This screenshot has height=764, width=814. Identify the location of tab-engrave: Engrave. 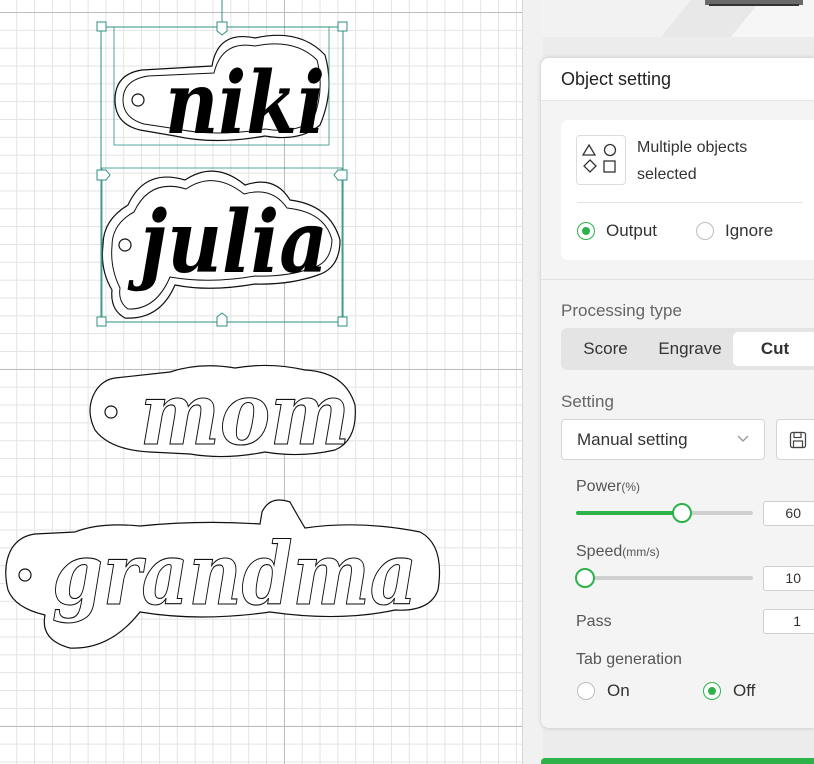
(690, 349).